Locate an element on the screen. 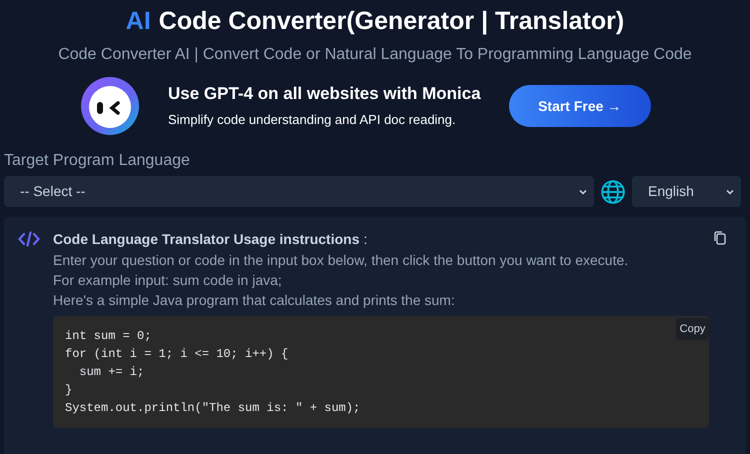  code-line: System.out.println("The sum is: " + sum); is located at coordinates (212, 408).